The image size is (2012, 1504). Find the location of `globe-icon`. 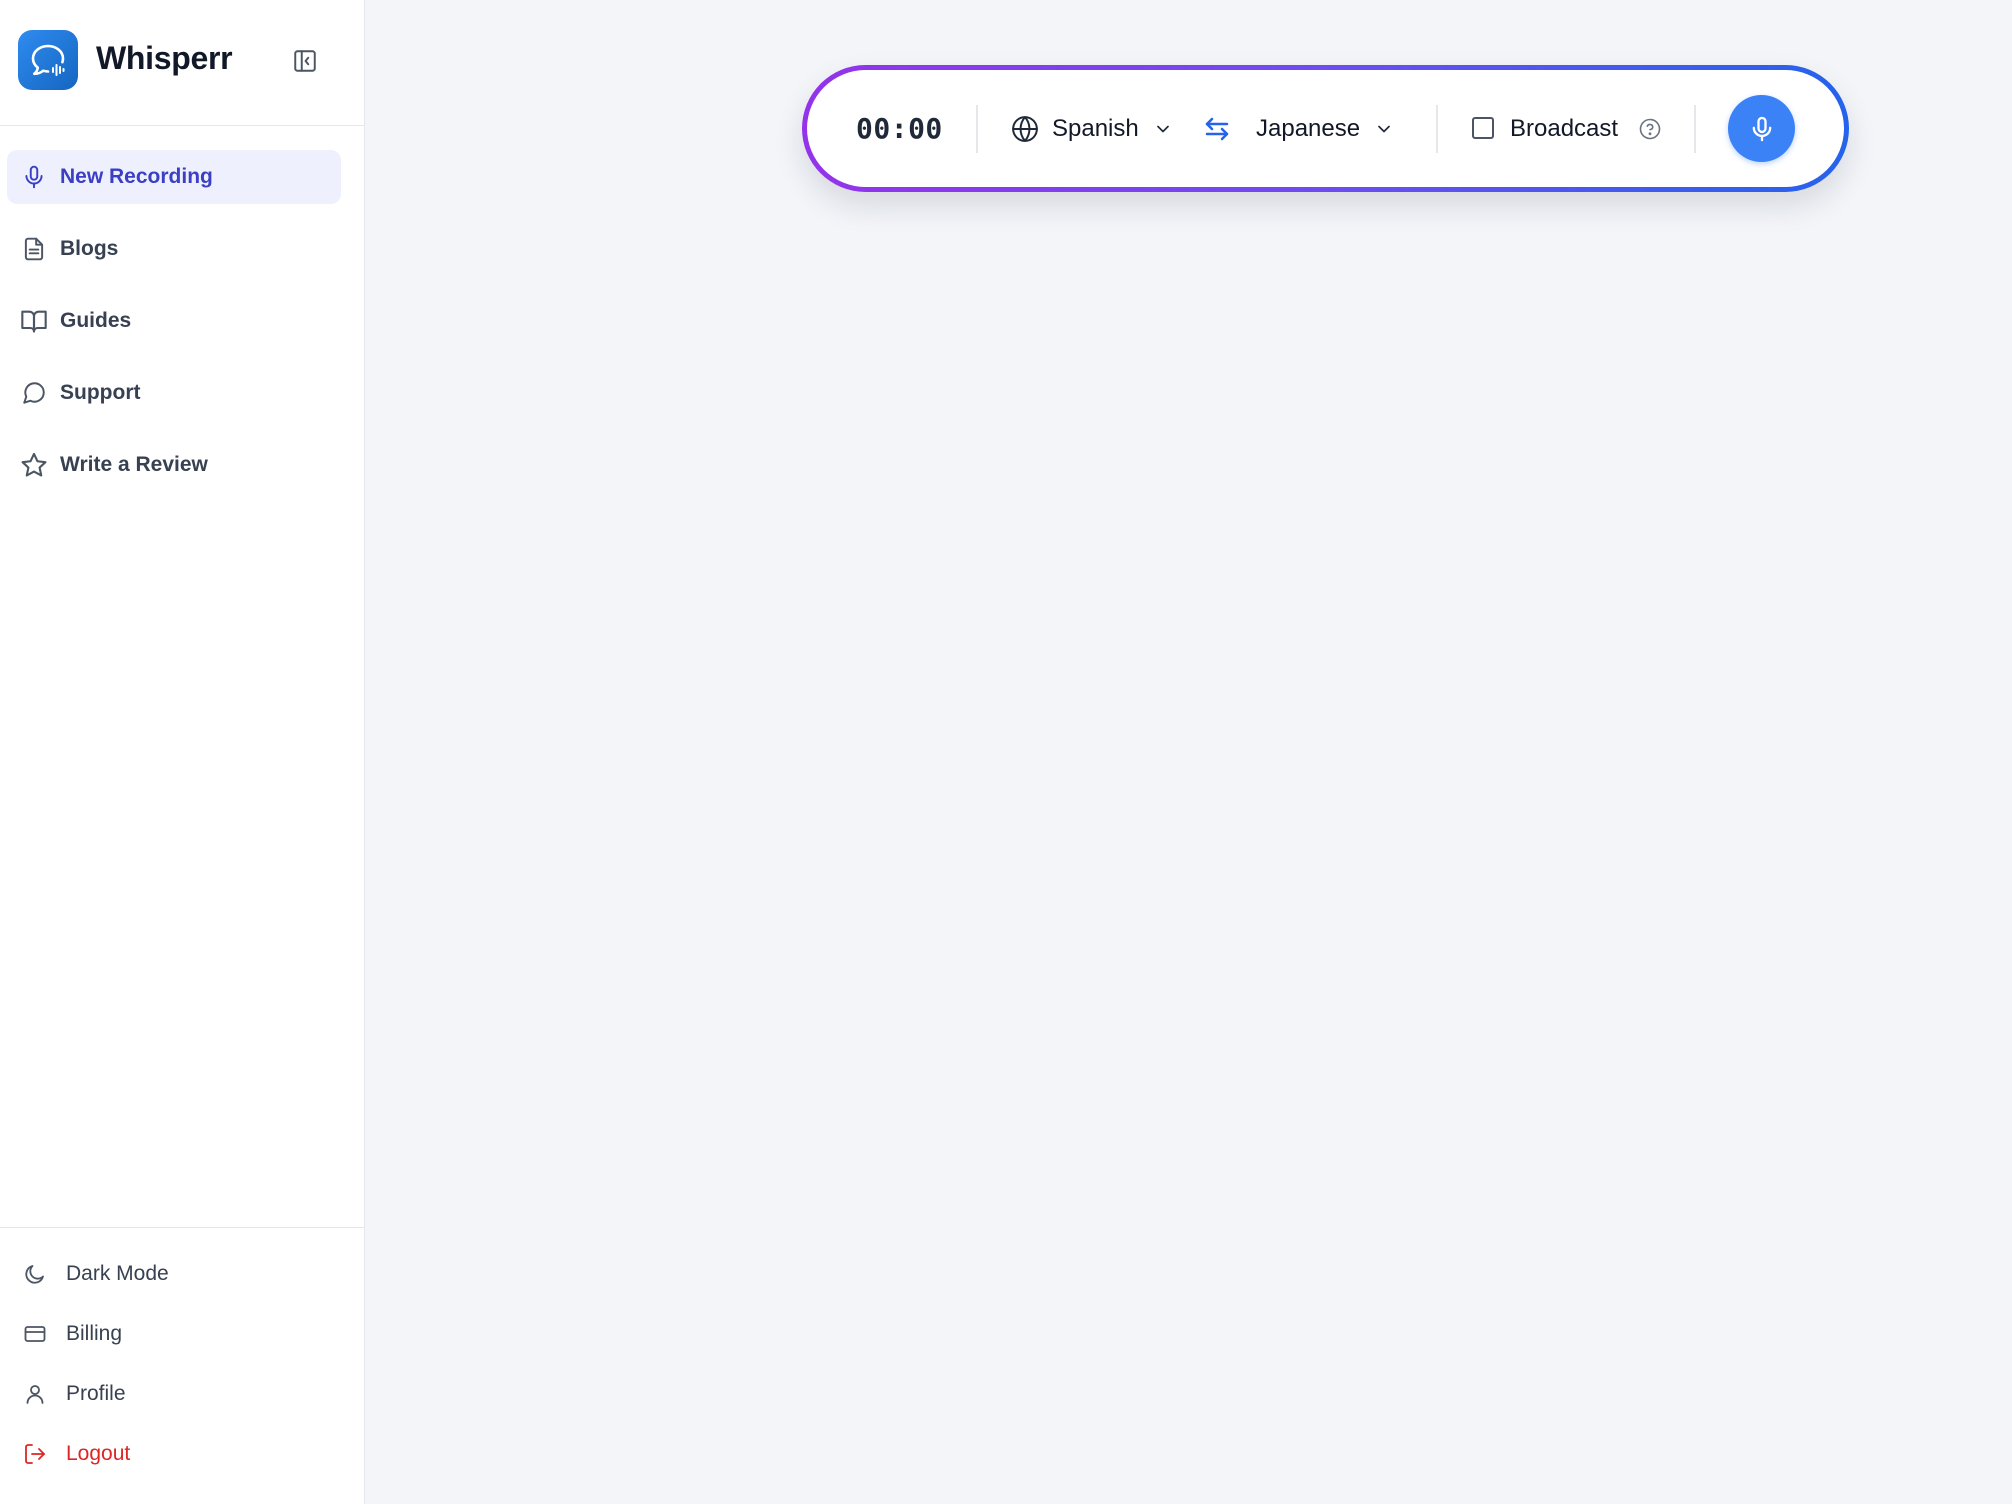

globe-icon is located at coordinates (1025, 129).